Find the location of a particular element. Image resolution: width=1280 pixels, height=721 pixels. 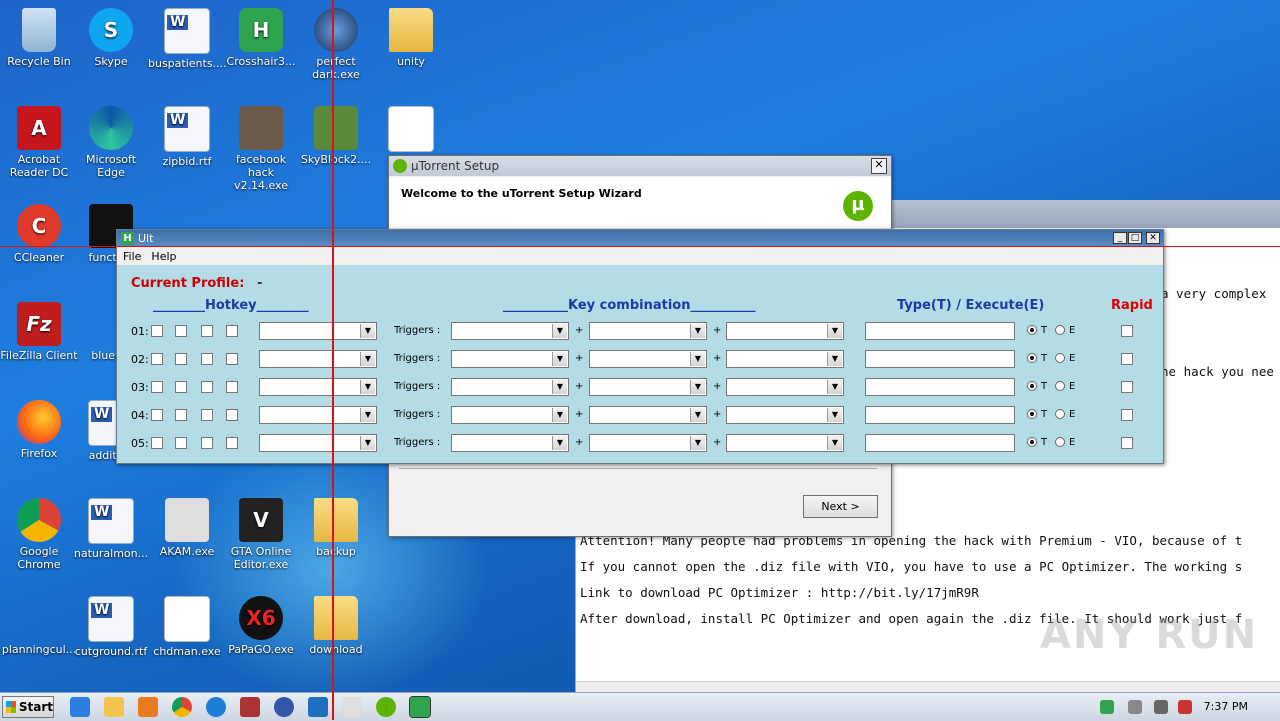

desktop-icon-filezilla: Fz FileZilla Client is located at coordinates (39, 332).